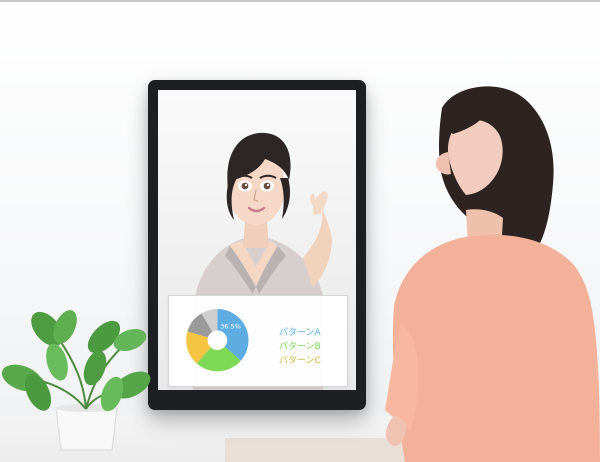  What do you see at coordinates (300, 347) in the screenshot?
I see `legend-item-pattern-b: パターンB` at bounding box center [300, 347].